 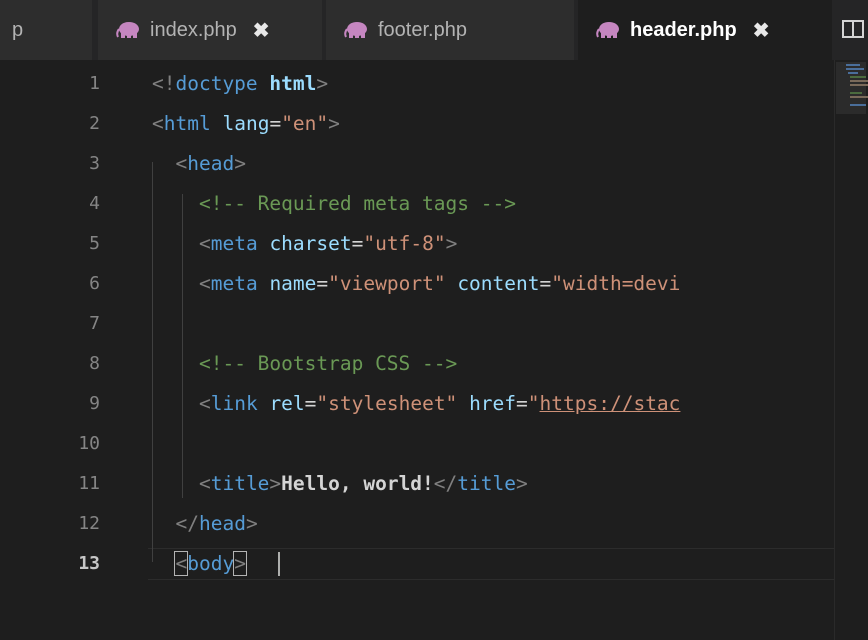 I want to click on tab-index-php: index.php ✖, so click(x=210, y=30).